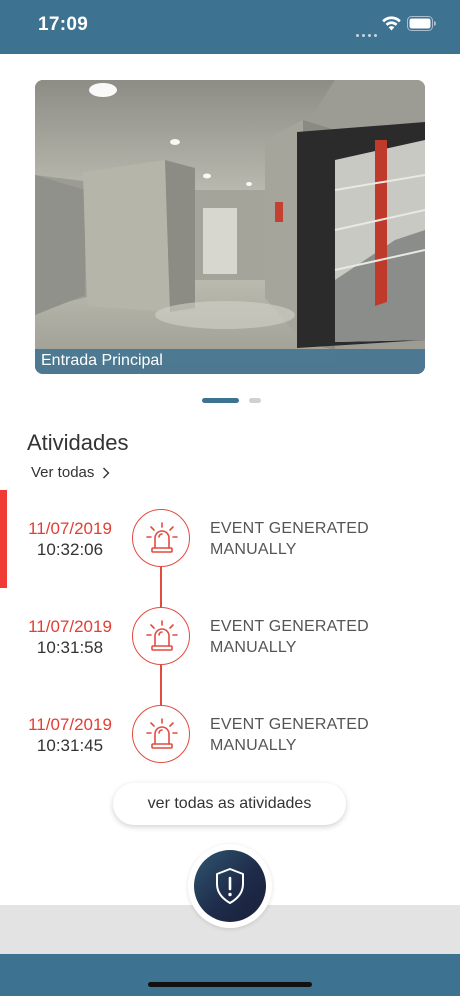 The height and width of the screenshot is (996, 460). Describe the element at coordinates (229, 804) in the screenshot. I see `all-activities-button: ver todas as atividades` at that location.